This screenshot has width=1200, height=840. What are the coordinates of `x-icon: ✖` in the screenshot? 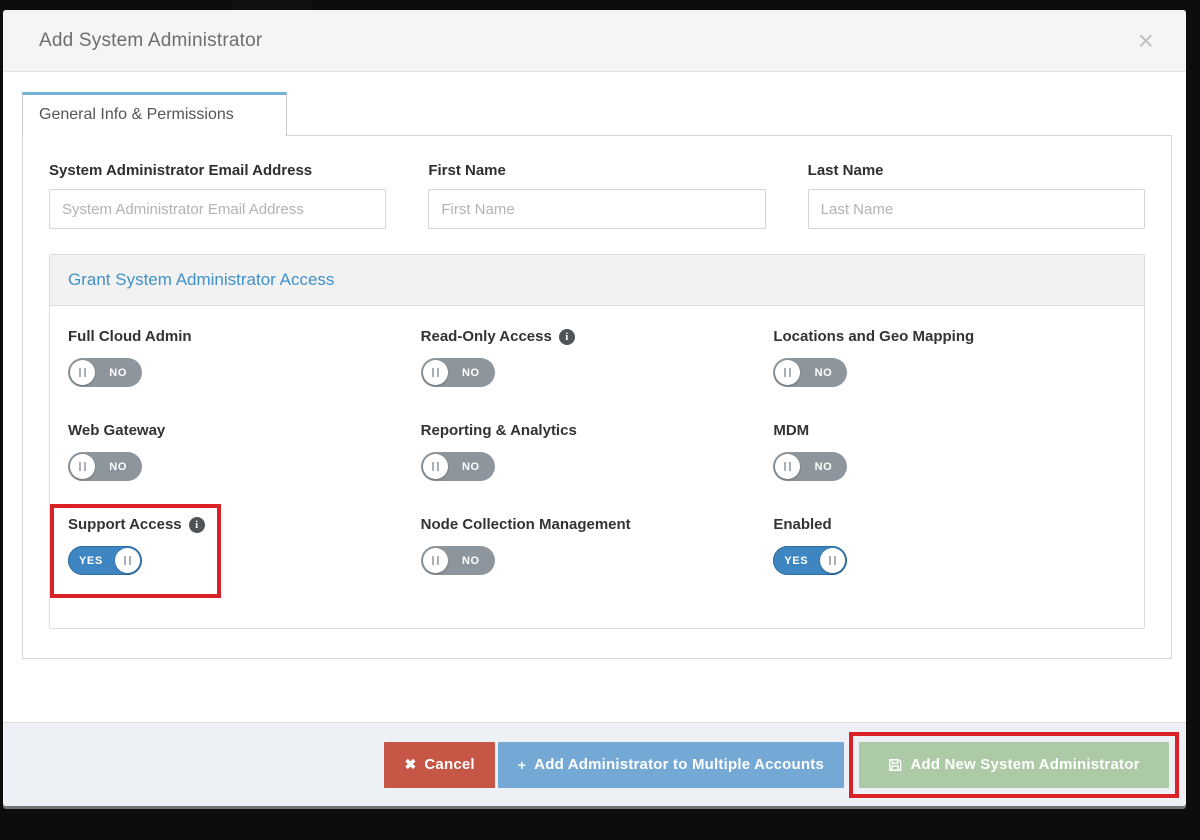 It's located at (410, 764).